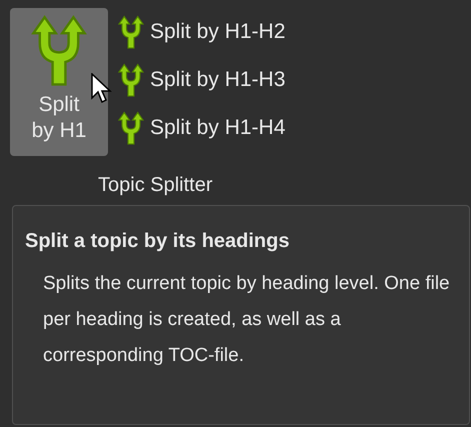  What do you see at coordinates (201, 32) in the screenshot?
I see `split-menu-button: Split by H1-H2` at bounding box center [201, 32].